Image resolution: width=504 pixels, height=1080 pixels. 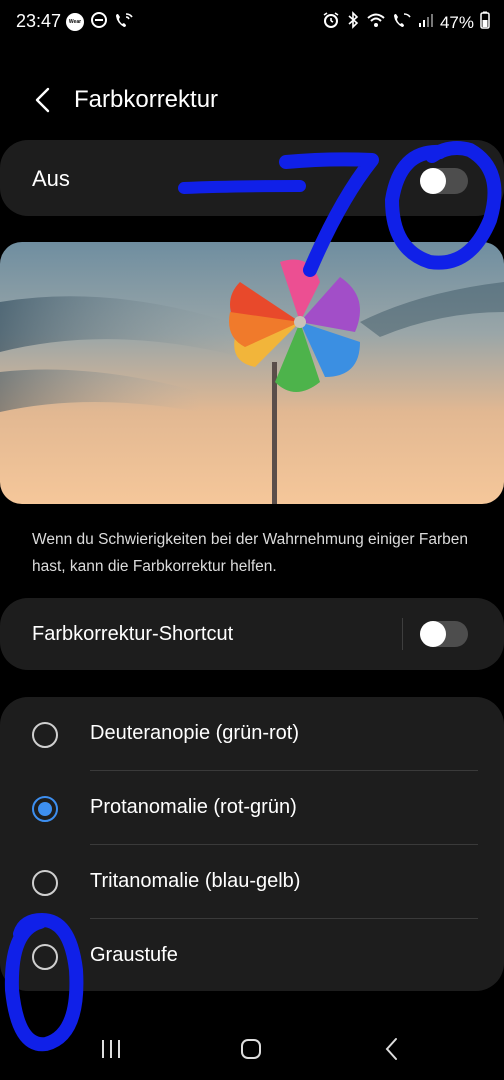 I want to click on option-label: Protanomalie (rot-grün), so click(x=193, y=807).